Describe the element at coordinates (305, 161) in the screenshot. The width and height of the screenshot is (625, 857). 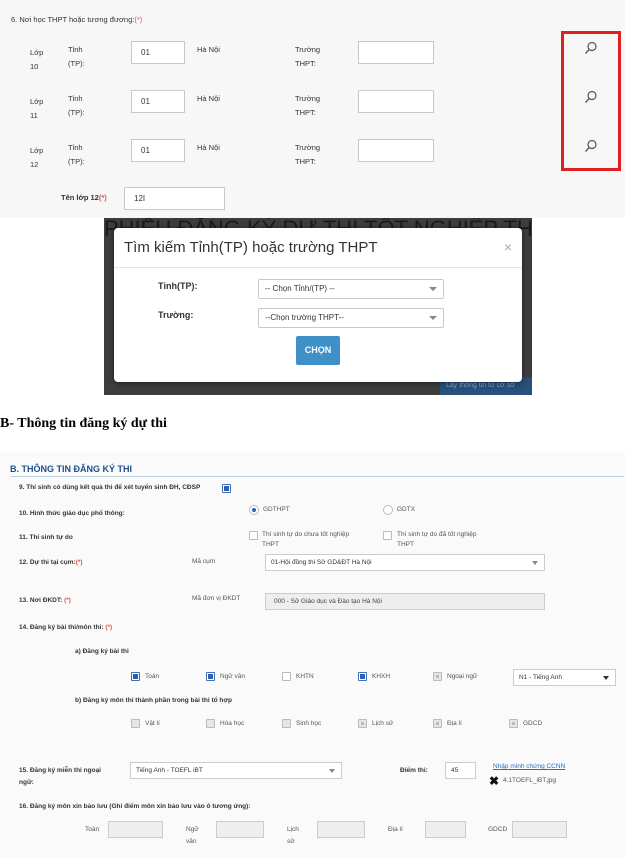
I see `school-thpt-label-12: THPT:` at that location.